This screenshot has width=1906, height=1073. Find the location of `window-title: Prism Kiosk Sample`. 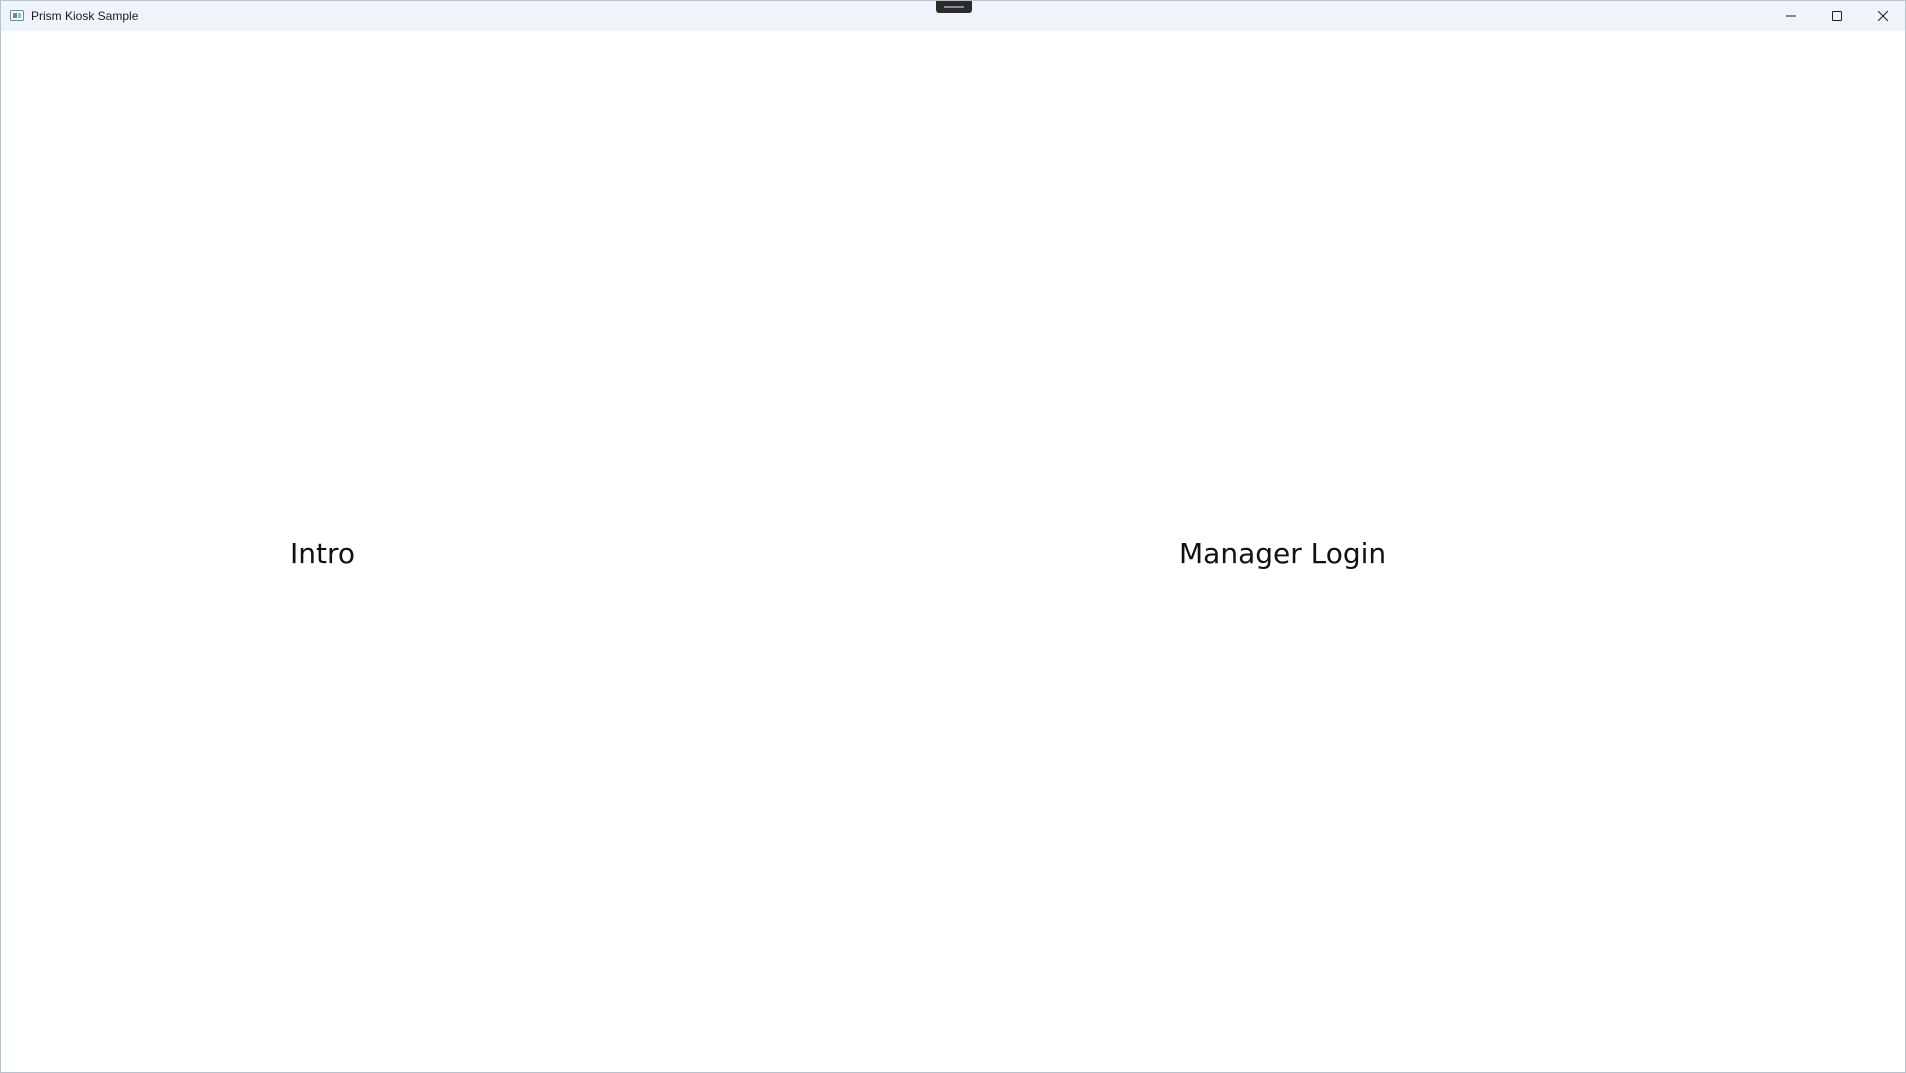

window-title: Prism Kiosk Sample is located at coordinates (85, 16).